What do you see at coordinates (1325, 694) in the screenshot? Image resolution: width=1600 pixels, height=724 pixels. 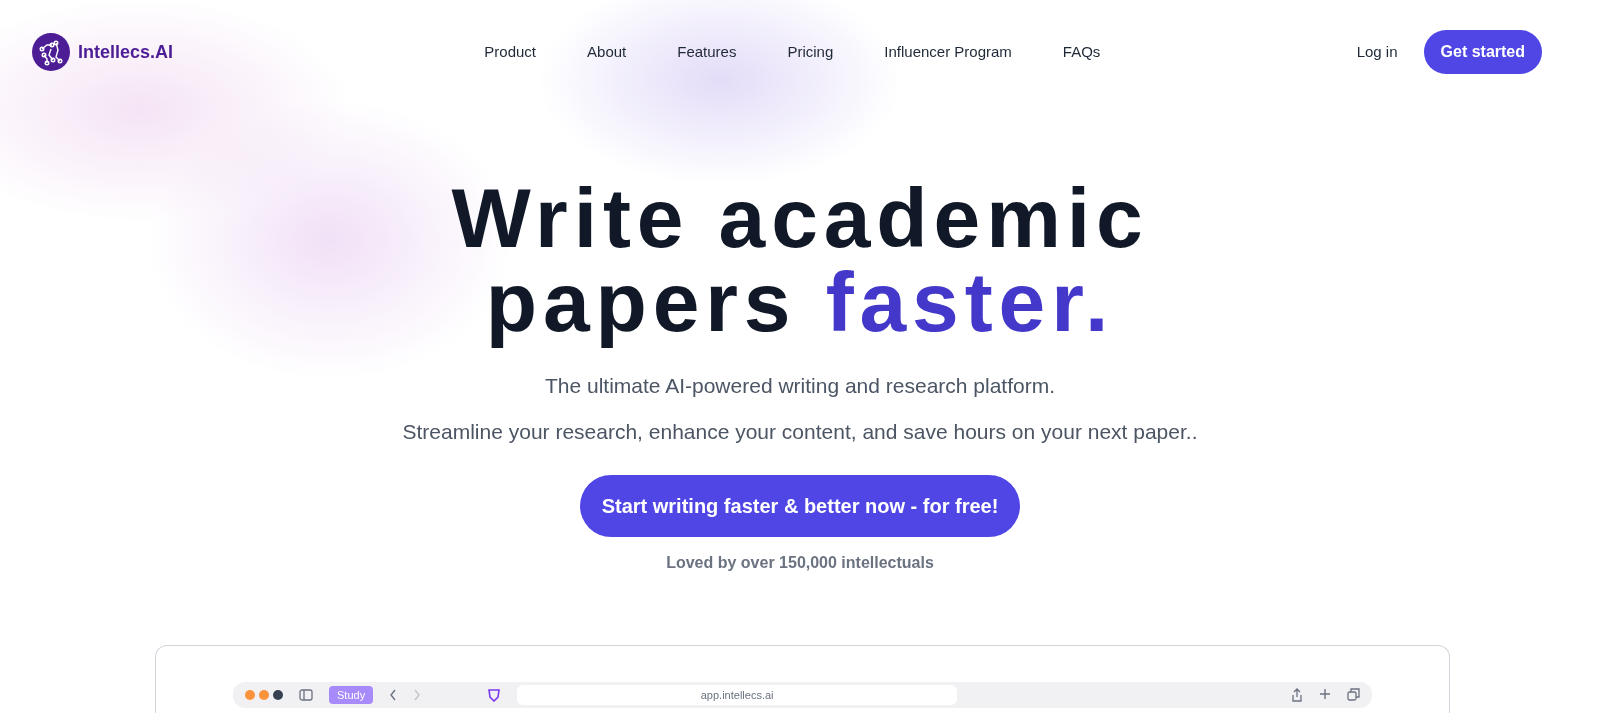 I see `plus-icon` at bounding box center [1325, 694].